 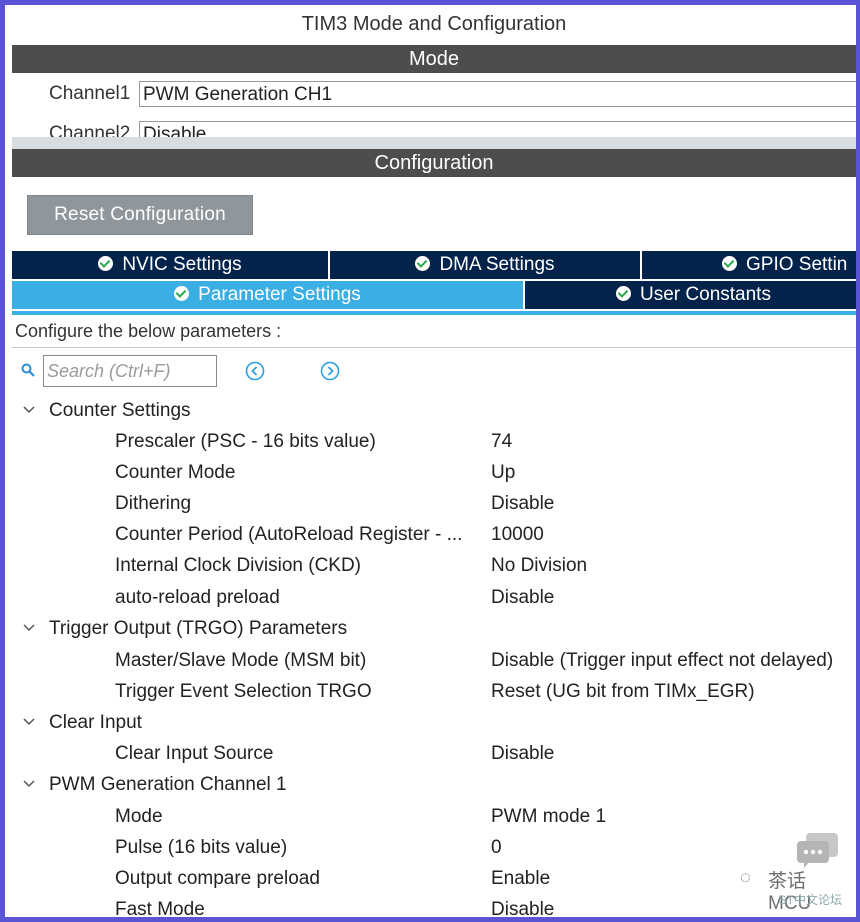 I want to click on param-value: Reset (UG bit from TIMx_EGR), so click(x=623, y=691).